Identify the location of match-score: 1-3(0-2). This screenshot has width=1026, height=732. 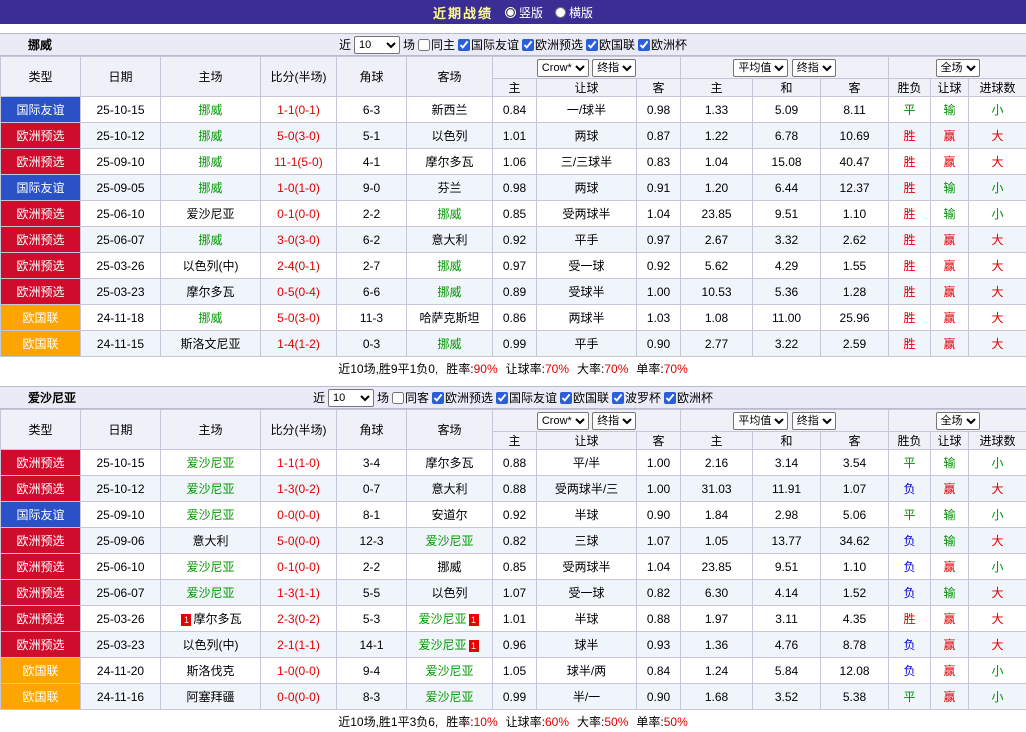
(299, 489).